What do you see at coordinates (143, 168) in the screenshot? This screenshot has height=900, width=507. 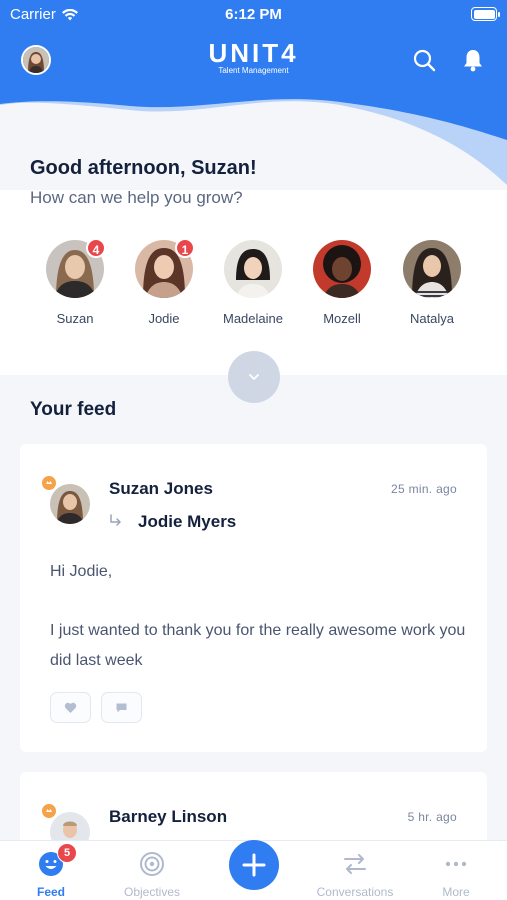 I see `greeting-title: Good afternoon, Suzan!` at bounding box center [143, 168].